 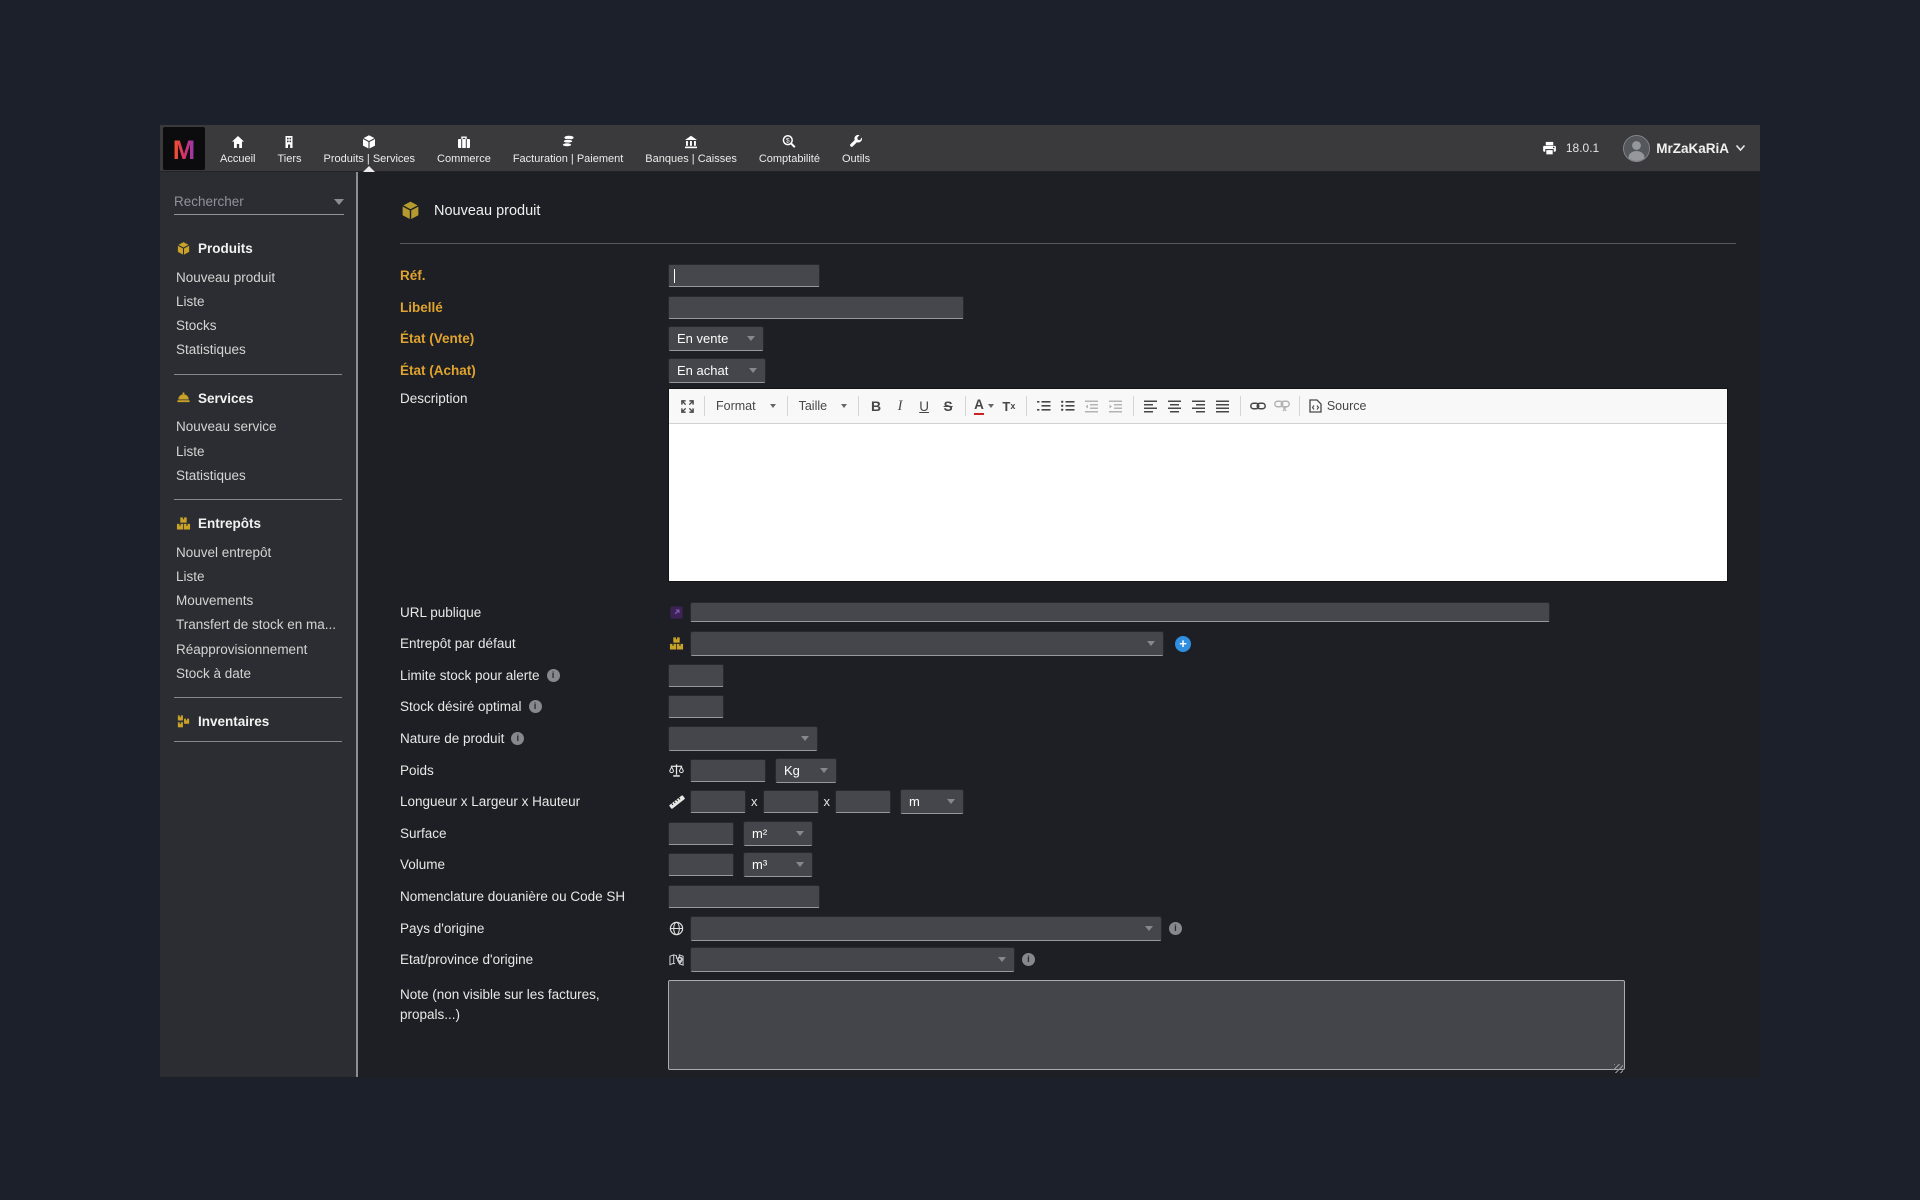 What do you see at coordinates (717, 371) in the screenshot?
I see `etat-achat-select: En achat` at bounding box center [717, 371].